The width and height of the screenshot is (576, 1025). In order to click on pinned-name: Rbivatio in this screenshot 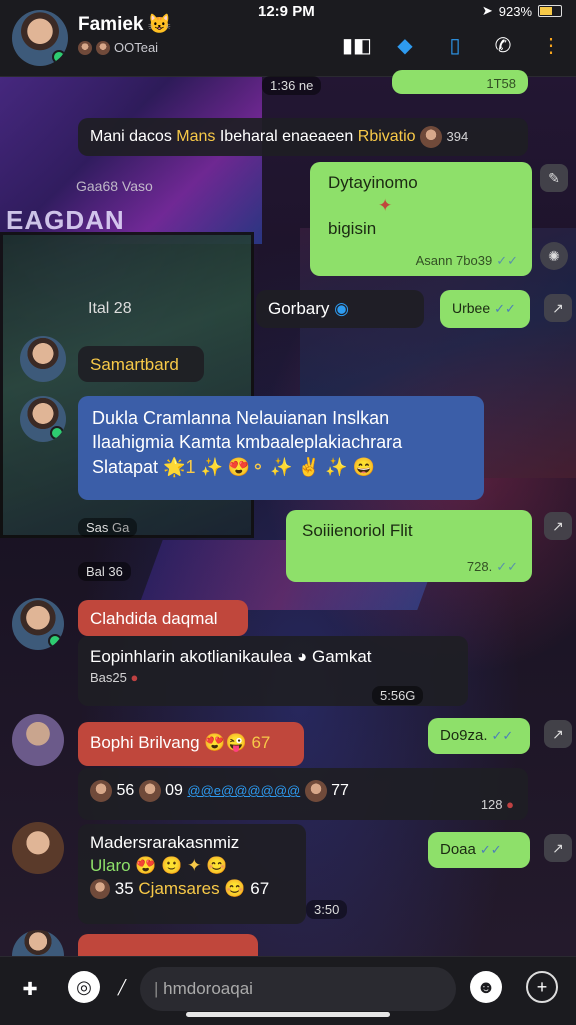, I will do `click(386, 137)`.